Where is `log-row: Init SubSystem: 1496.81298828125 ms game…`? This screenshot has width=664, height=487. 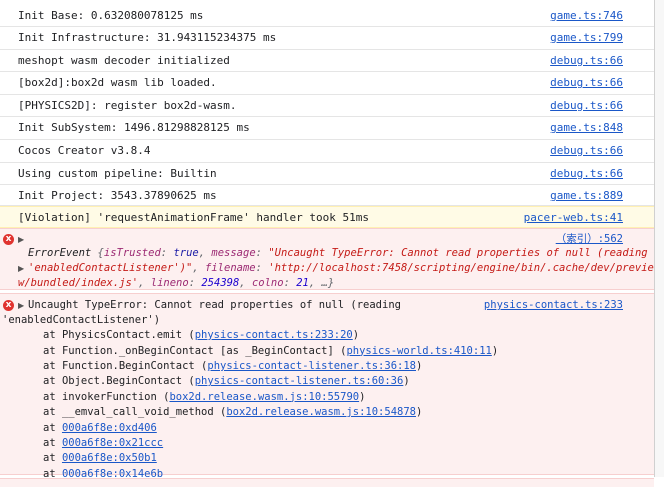
log-row: Init SubSystem: 1496.81298828125 ms game… is located at coordinates (327, 128).